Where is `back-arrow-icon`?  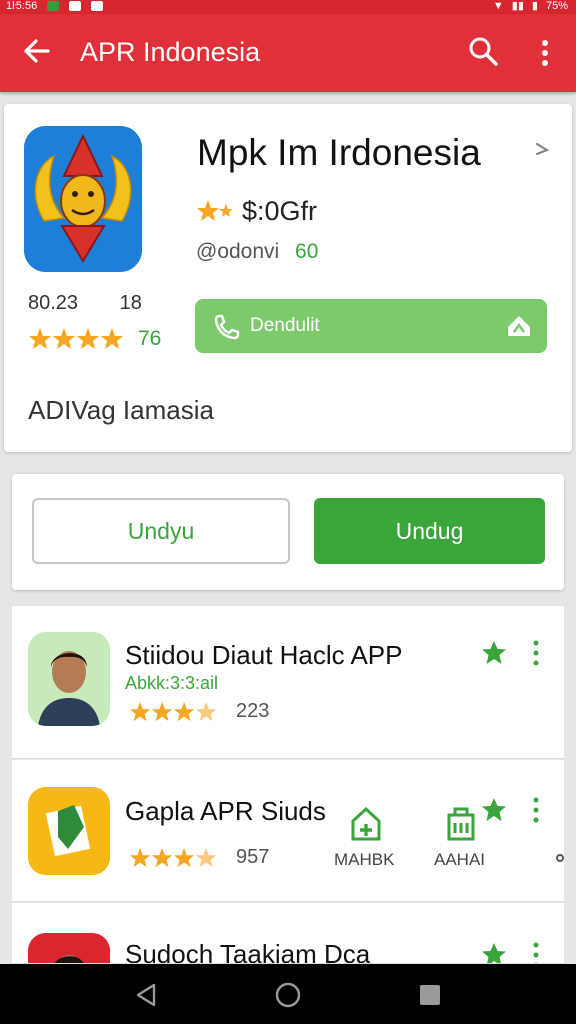 back-arrow-icon is located at coordinates (37, 51).